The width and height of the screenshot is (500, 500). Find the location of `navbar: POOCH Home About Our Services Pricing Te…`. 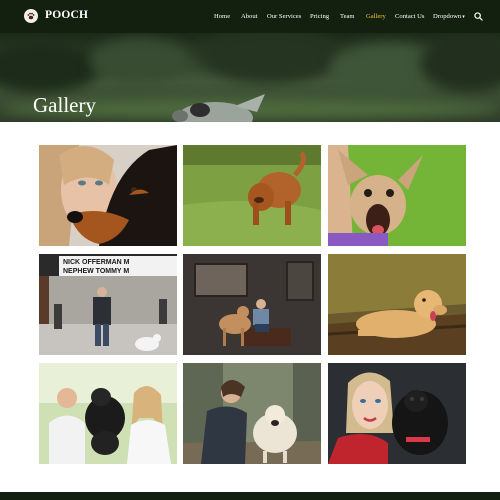

navbar: POOCH Home About Our Services Pricing Te… is located at coordinates (250, 16).